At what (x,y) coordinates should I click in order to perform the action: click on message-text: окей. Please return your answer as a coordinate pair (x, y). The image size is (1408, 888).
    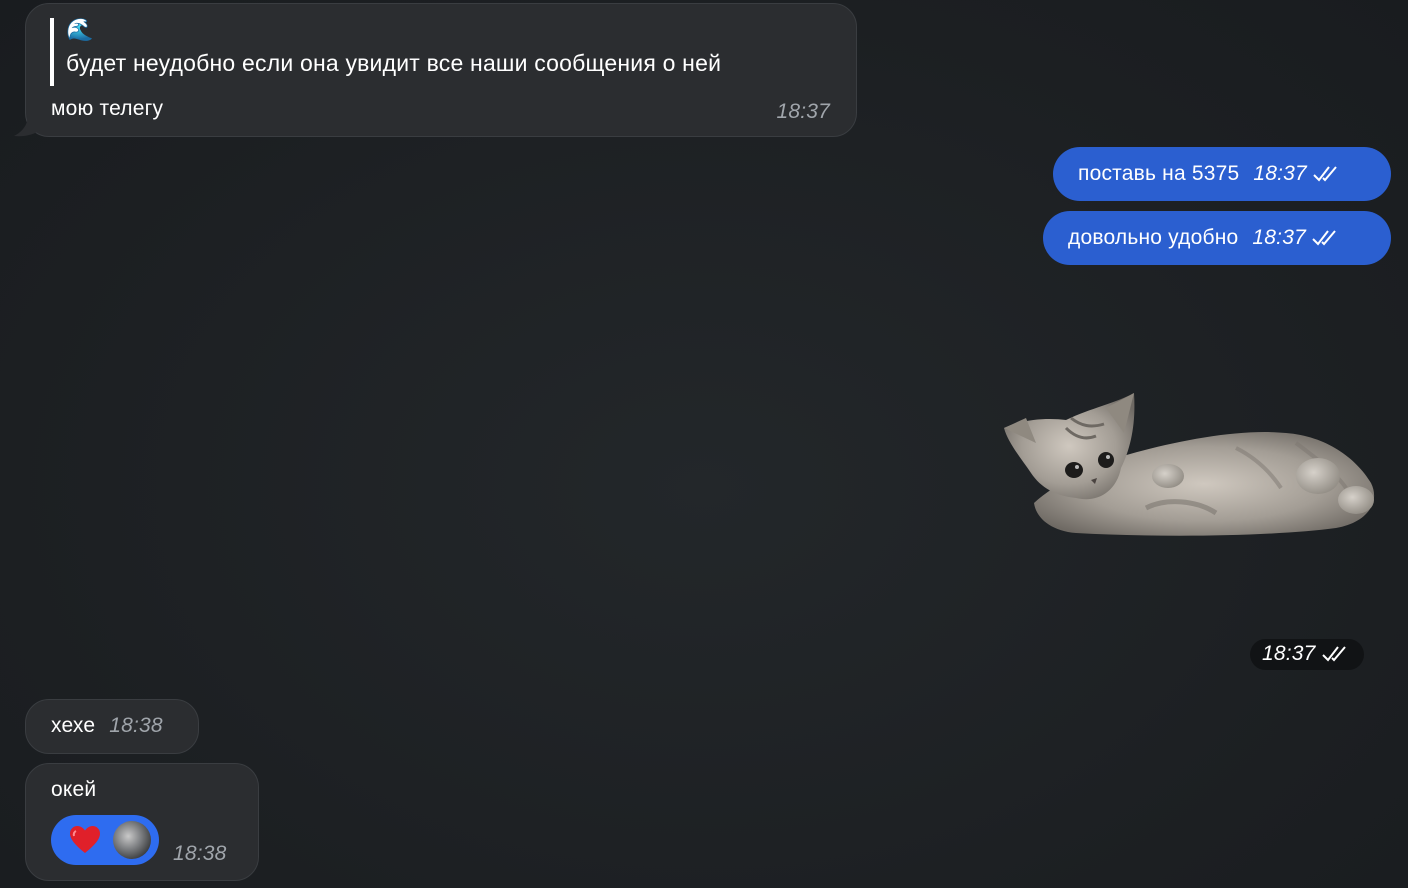
    Looking at the image, I should click on (74, 789).